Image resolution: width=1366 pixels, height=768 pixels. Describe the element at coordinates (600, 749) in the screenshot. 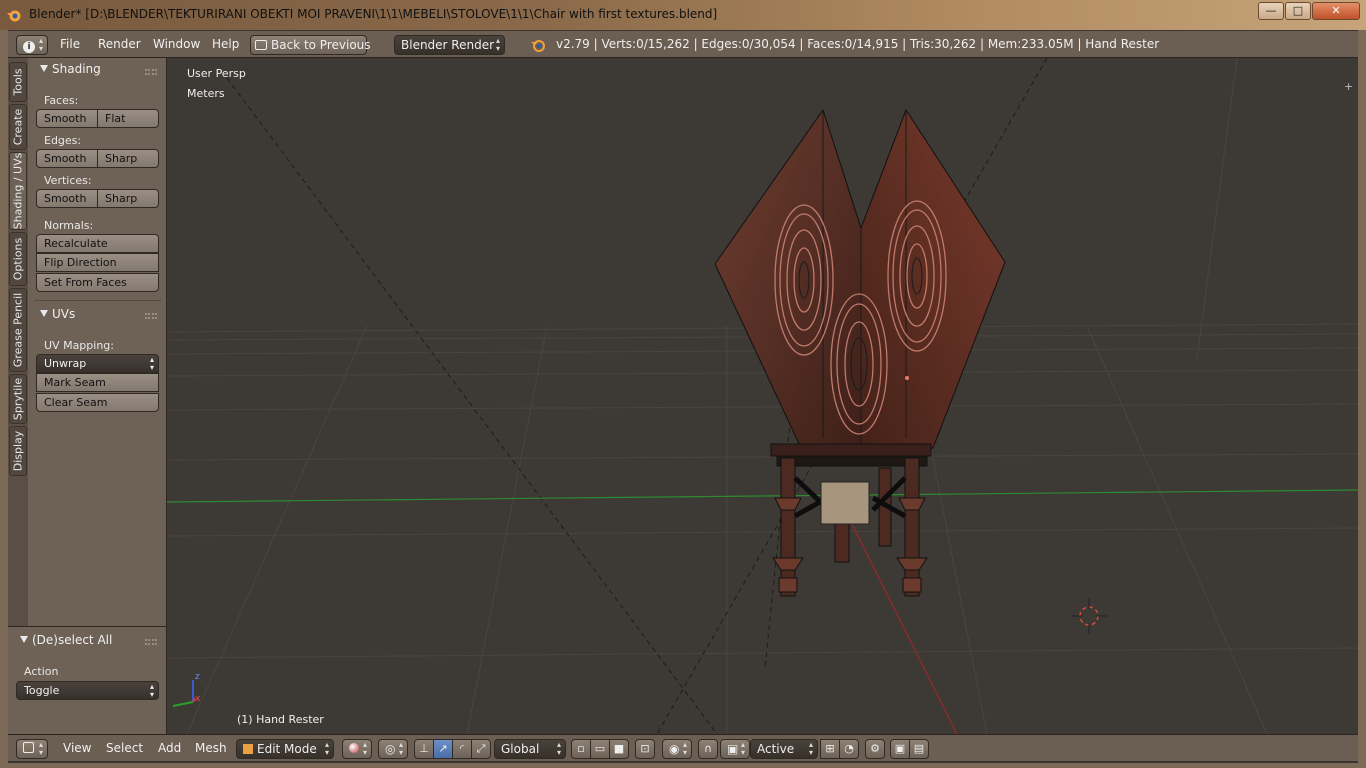

I see `edge-select-mode: ▭` at that location.